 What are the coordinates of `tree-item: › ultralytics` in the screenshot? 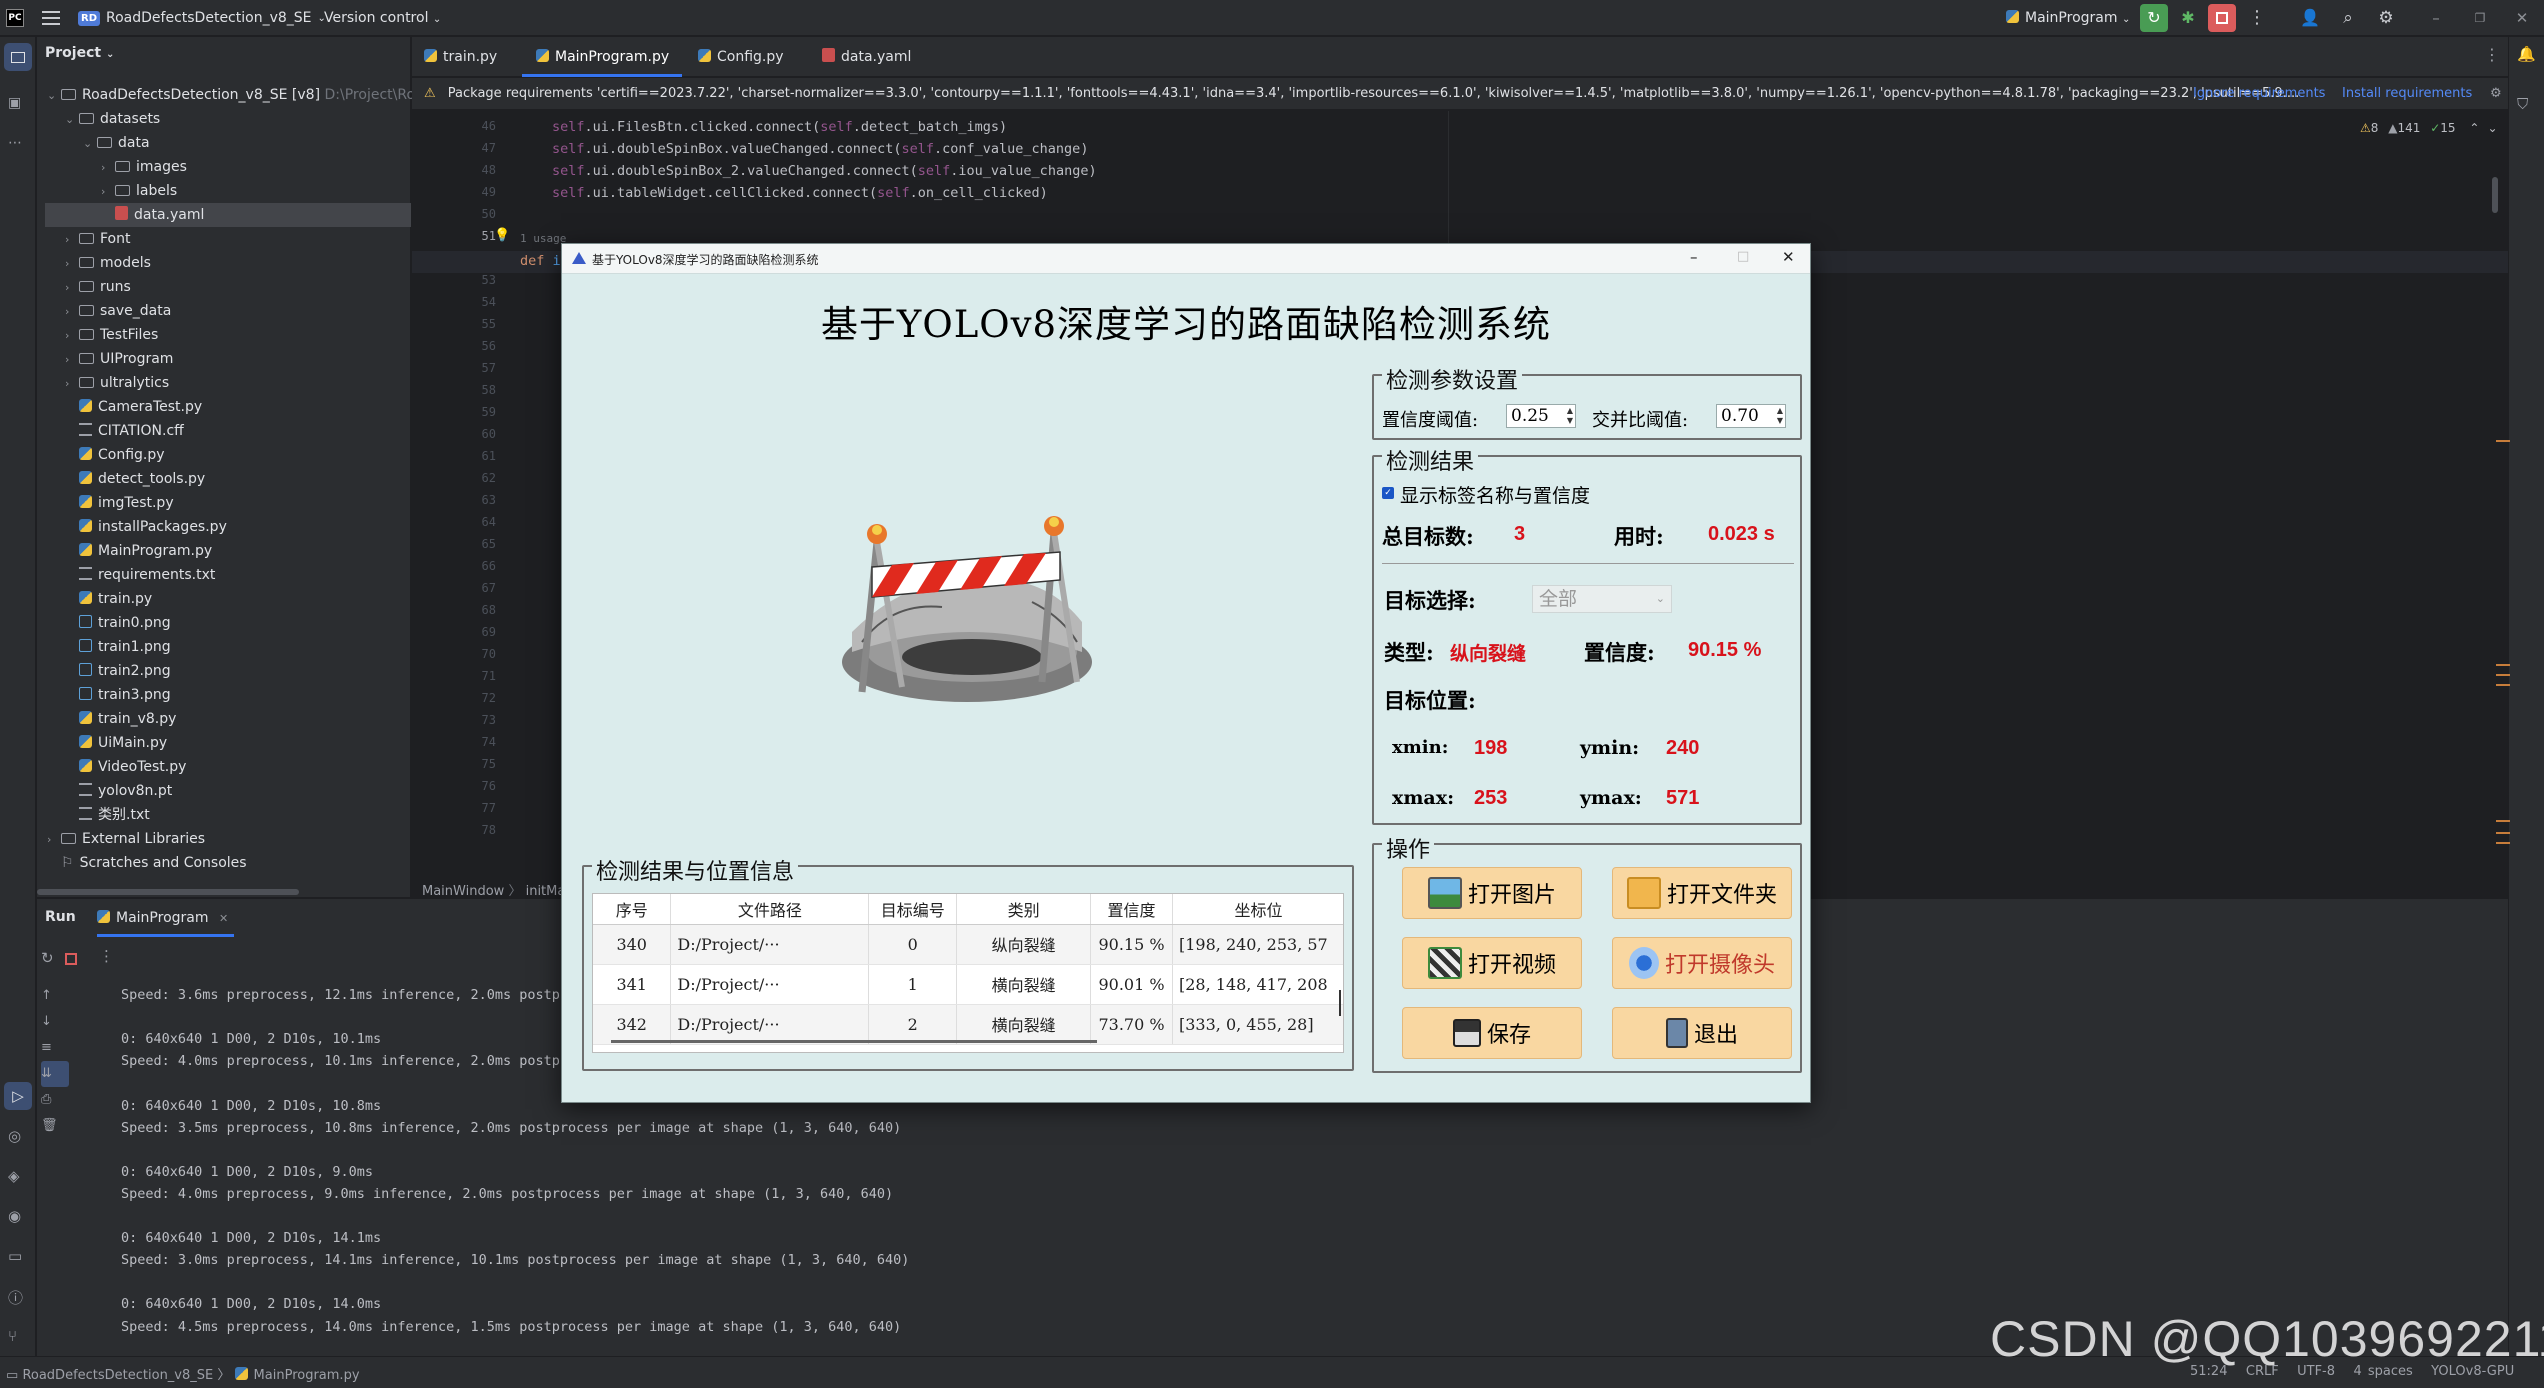 It's located at (117, 383).